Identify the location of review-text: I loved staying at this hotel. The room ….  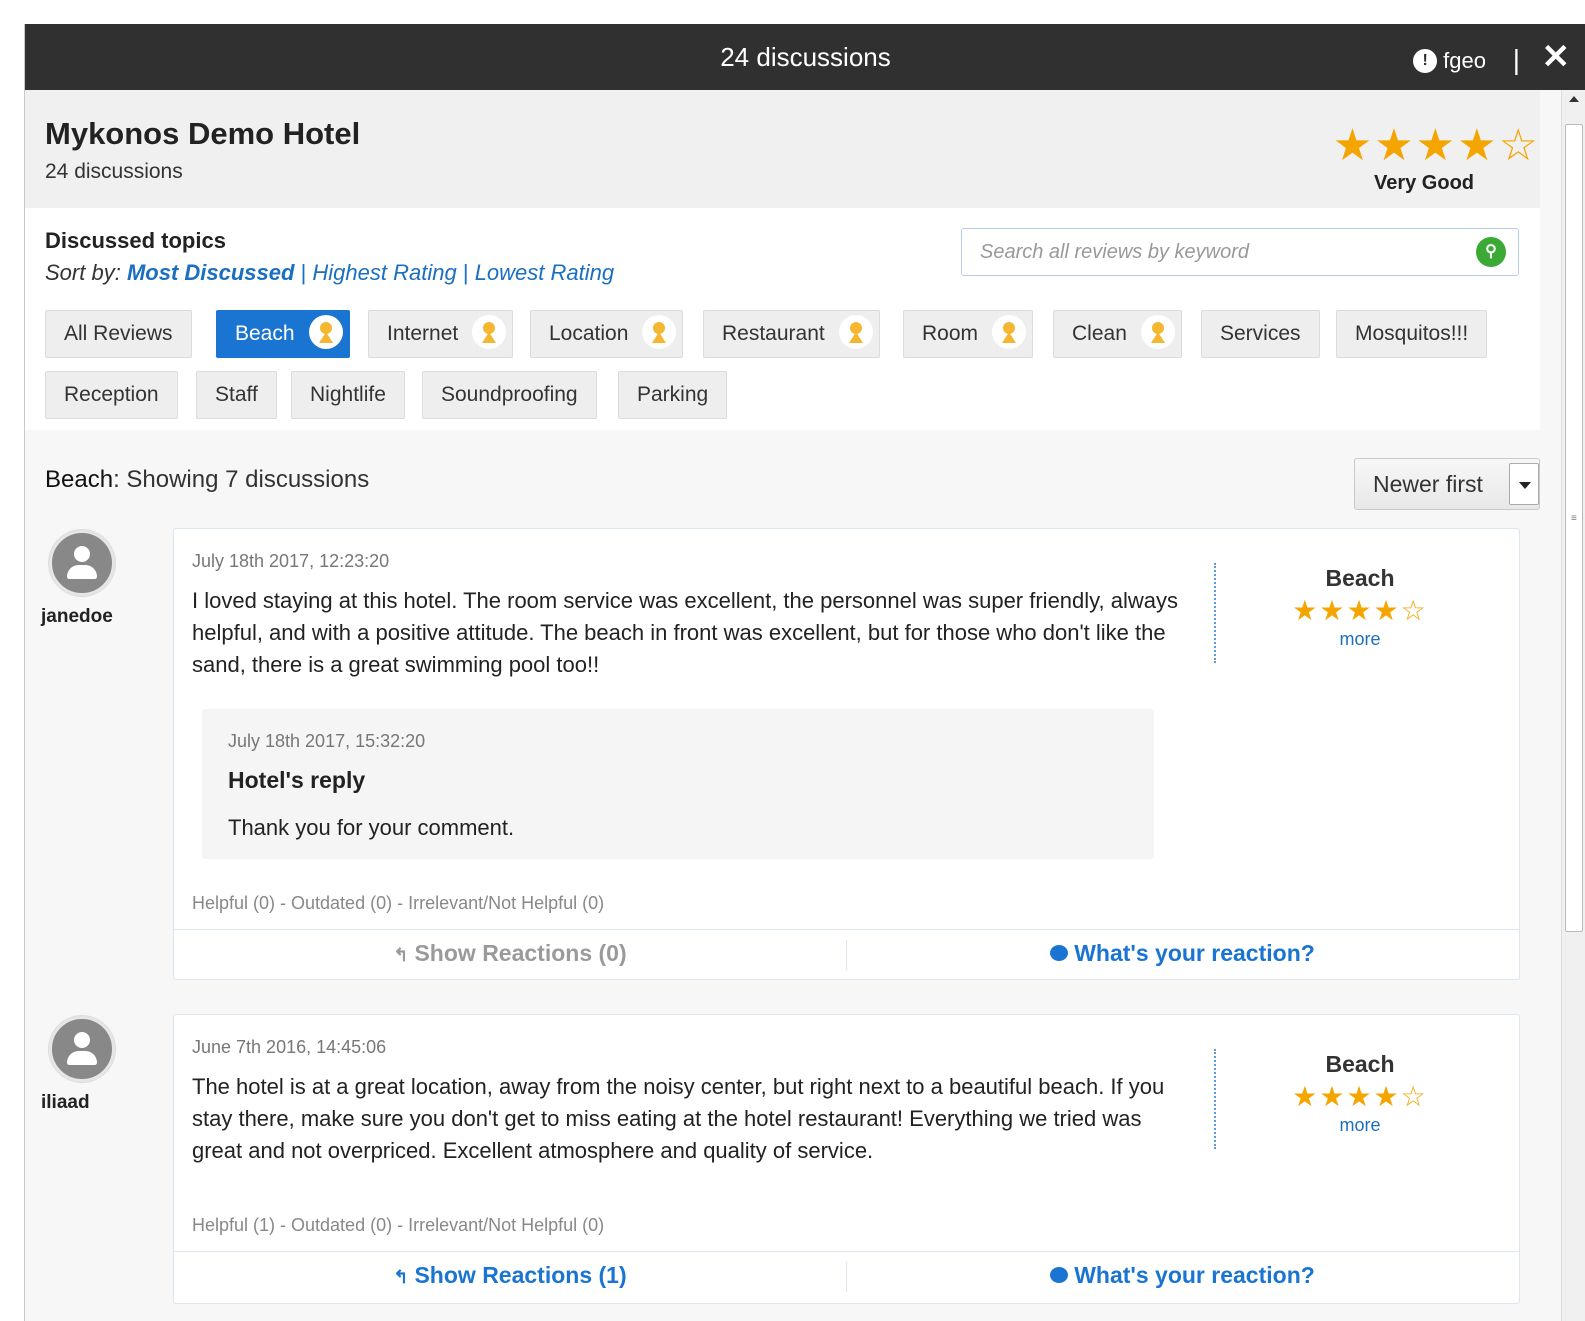
(685, 632).